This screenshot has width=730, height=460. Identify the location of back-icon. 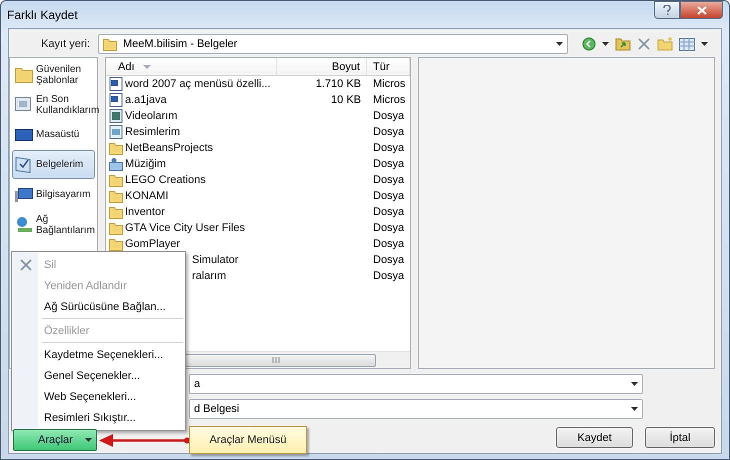
(589, 44).